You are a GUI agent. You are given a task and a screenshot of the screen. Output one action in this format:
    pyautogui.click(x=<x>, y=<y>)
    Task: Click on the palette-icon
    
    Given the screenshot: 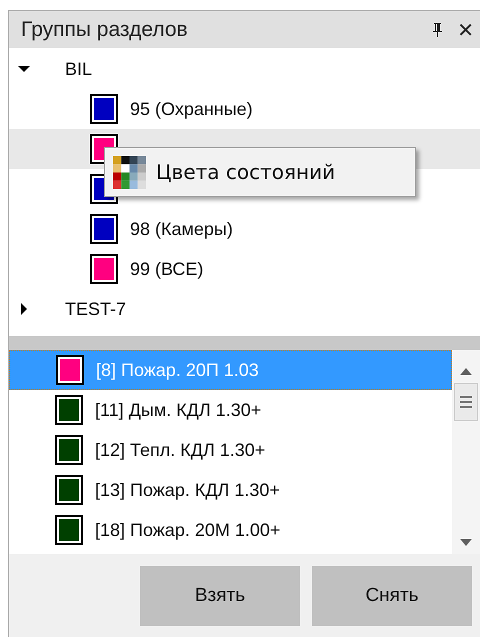 What is the action you would take?
    pyautogui.click(x=129, y=172)
    